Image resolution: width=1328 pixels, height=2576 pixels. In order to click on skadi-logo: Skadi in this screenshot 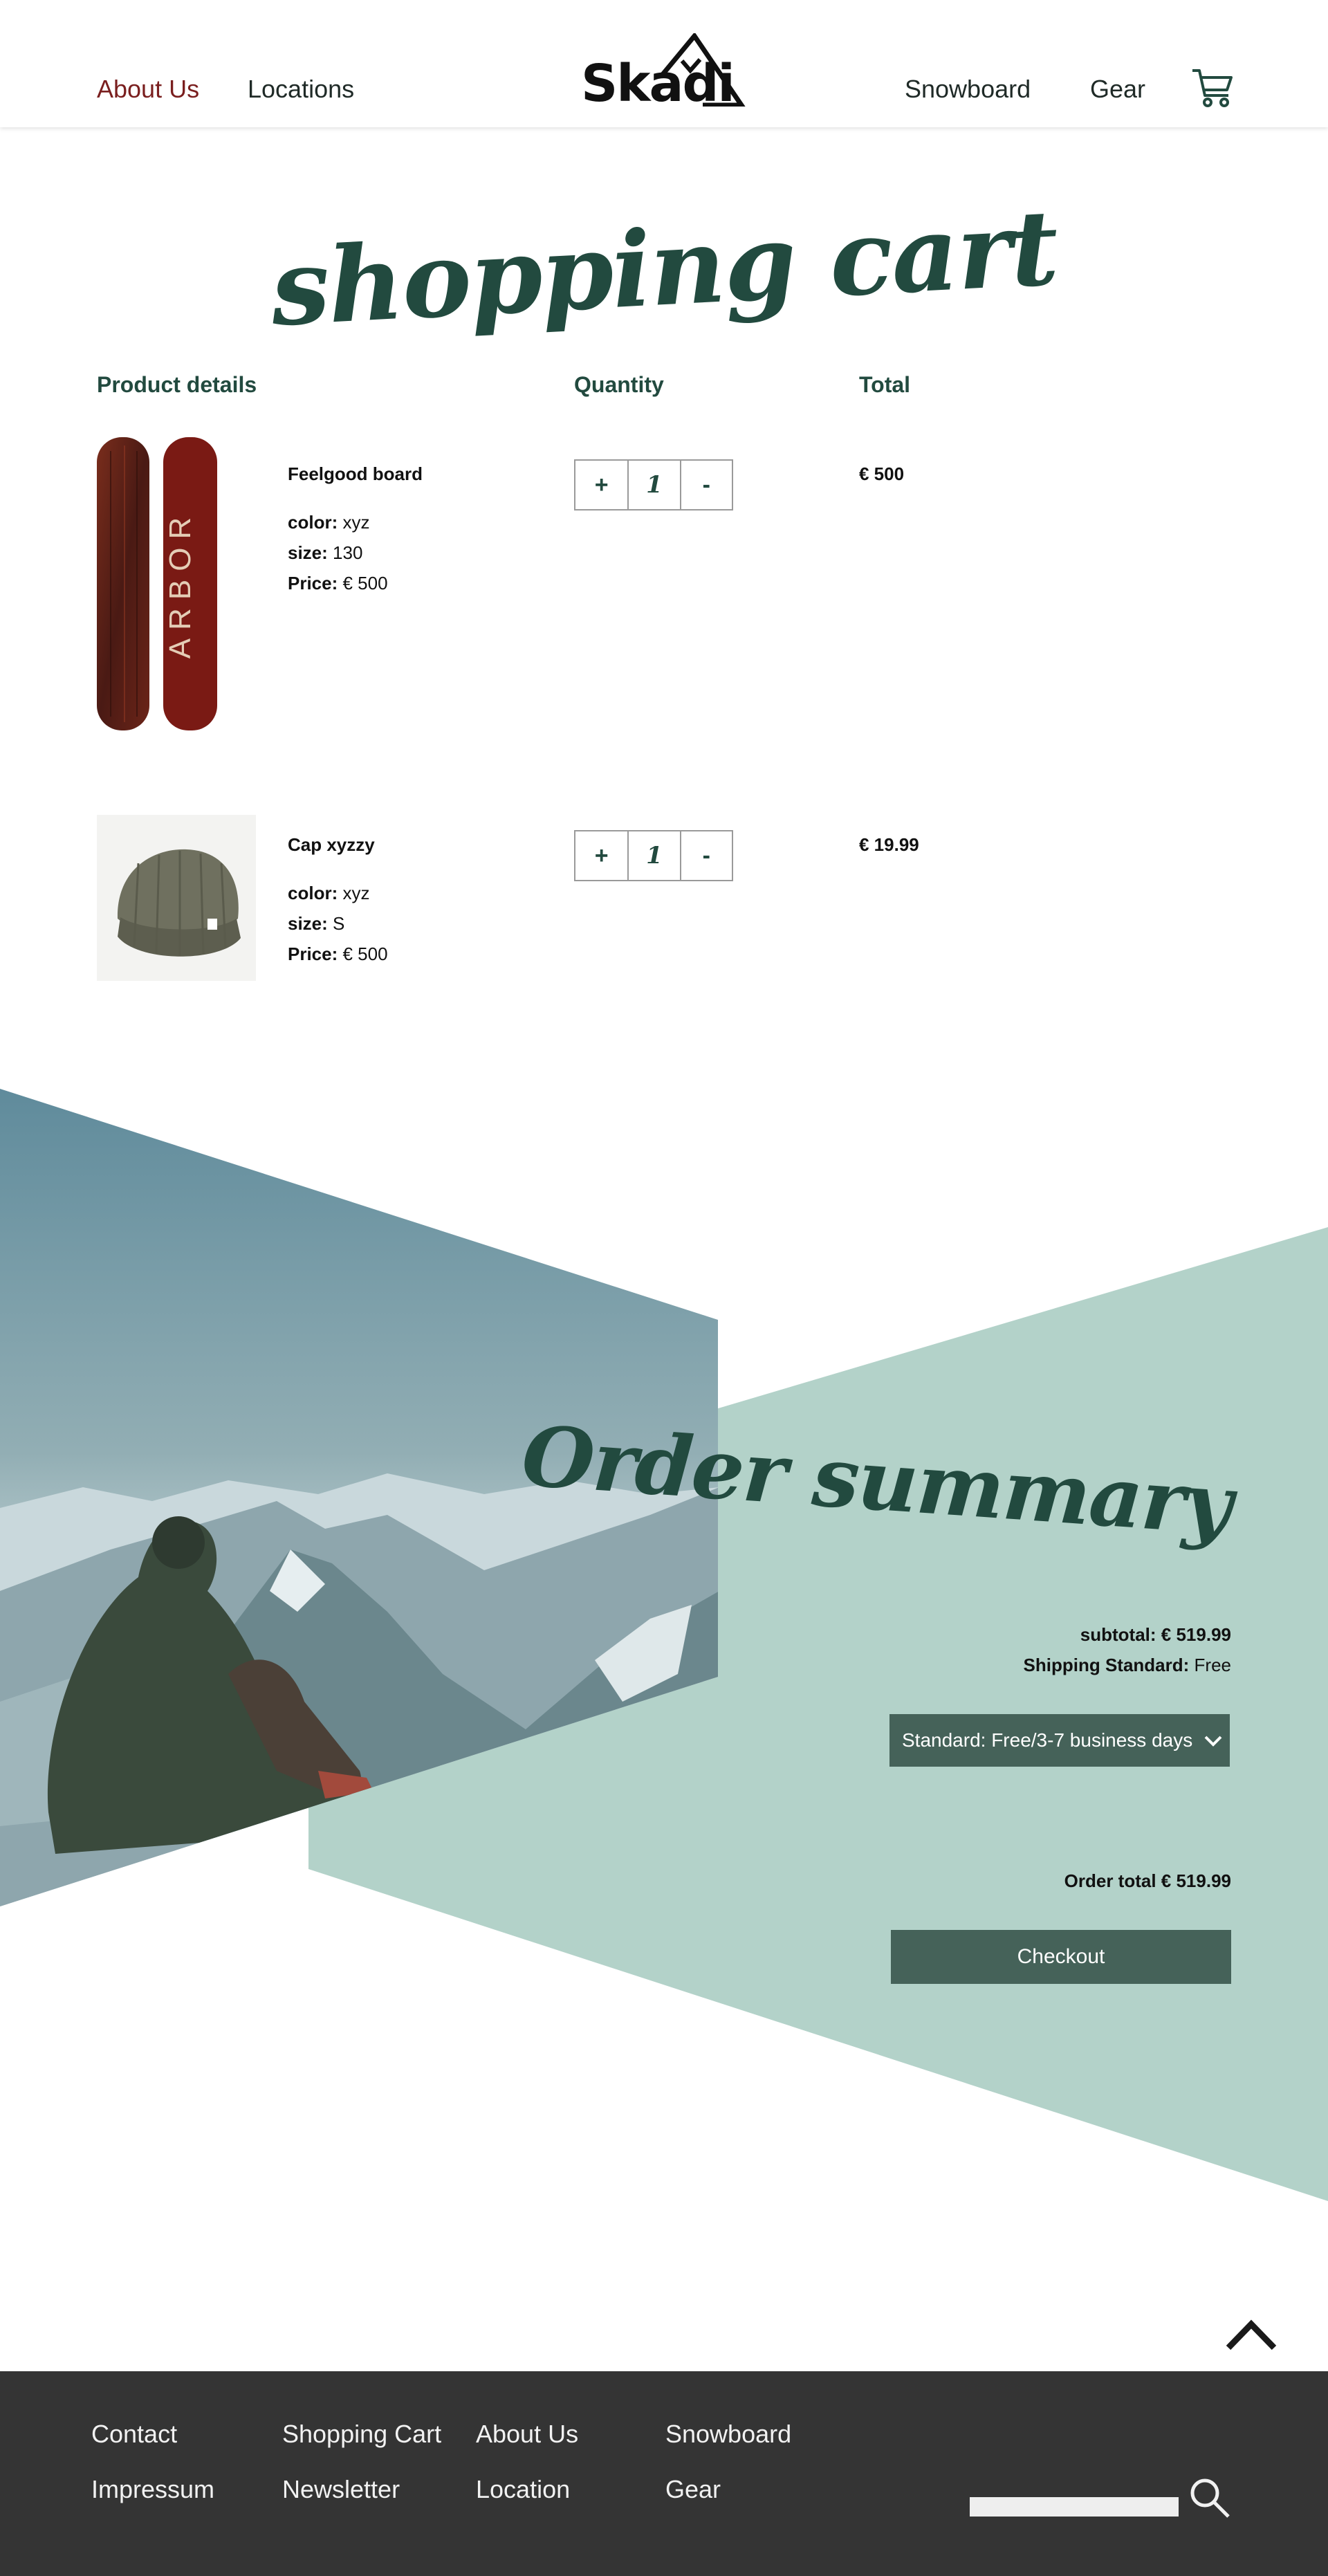, I will do `click(662, 72)`.